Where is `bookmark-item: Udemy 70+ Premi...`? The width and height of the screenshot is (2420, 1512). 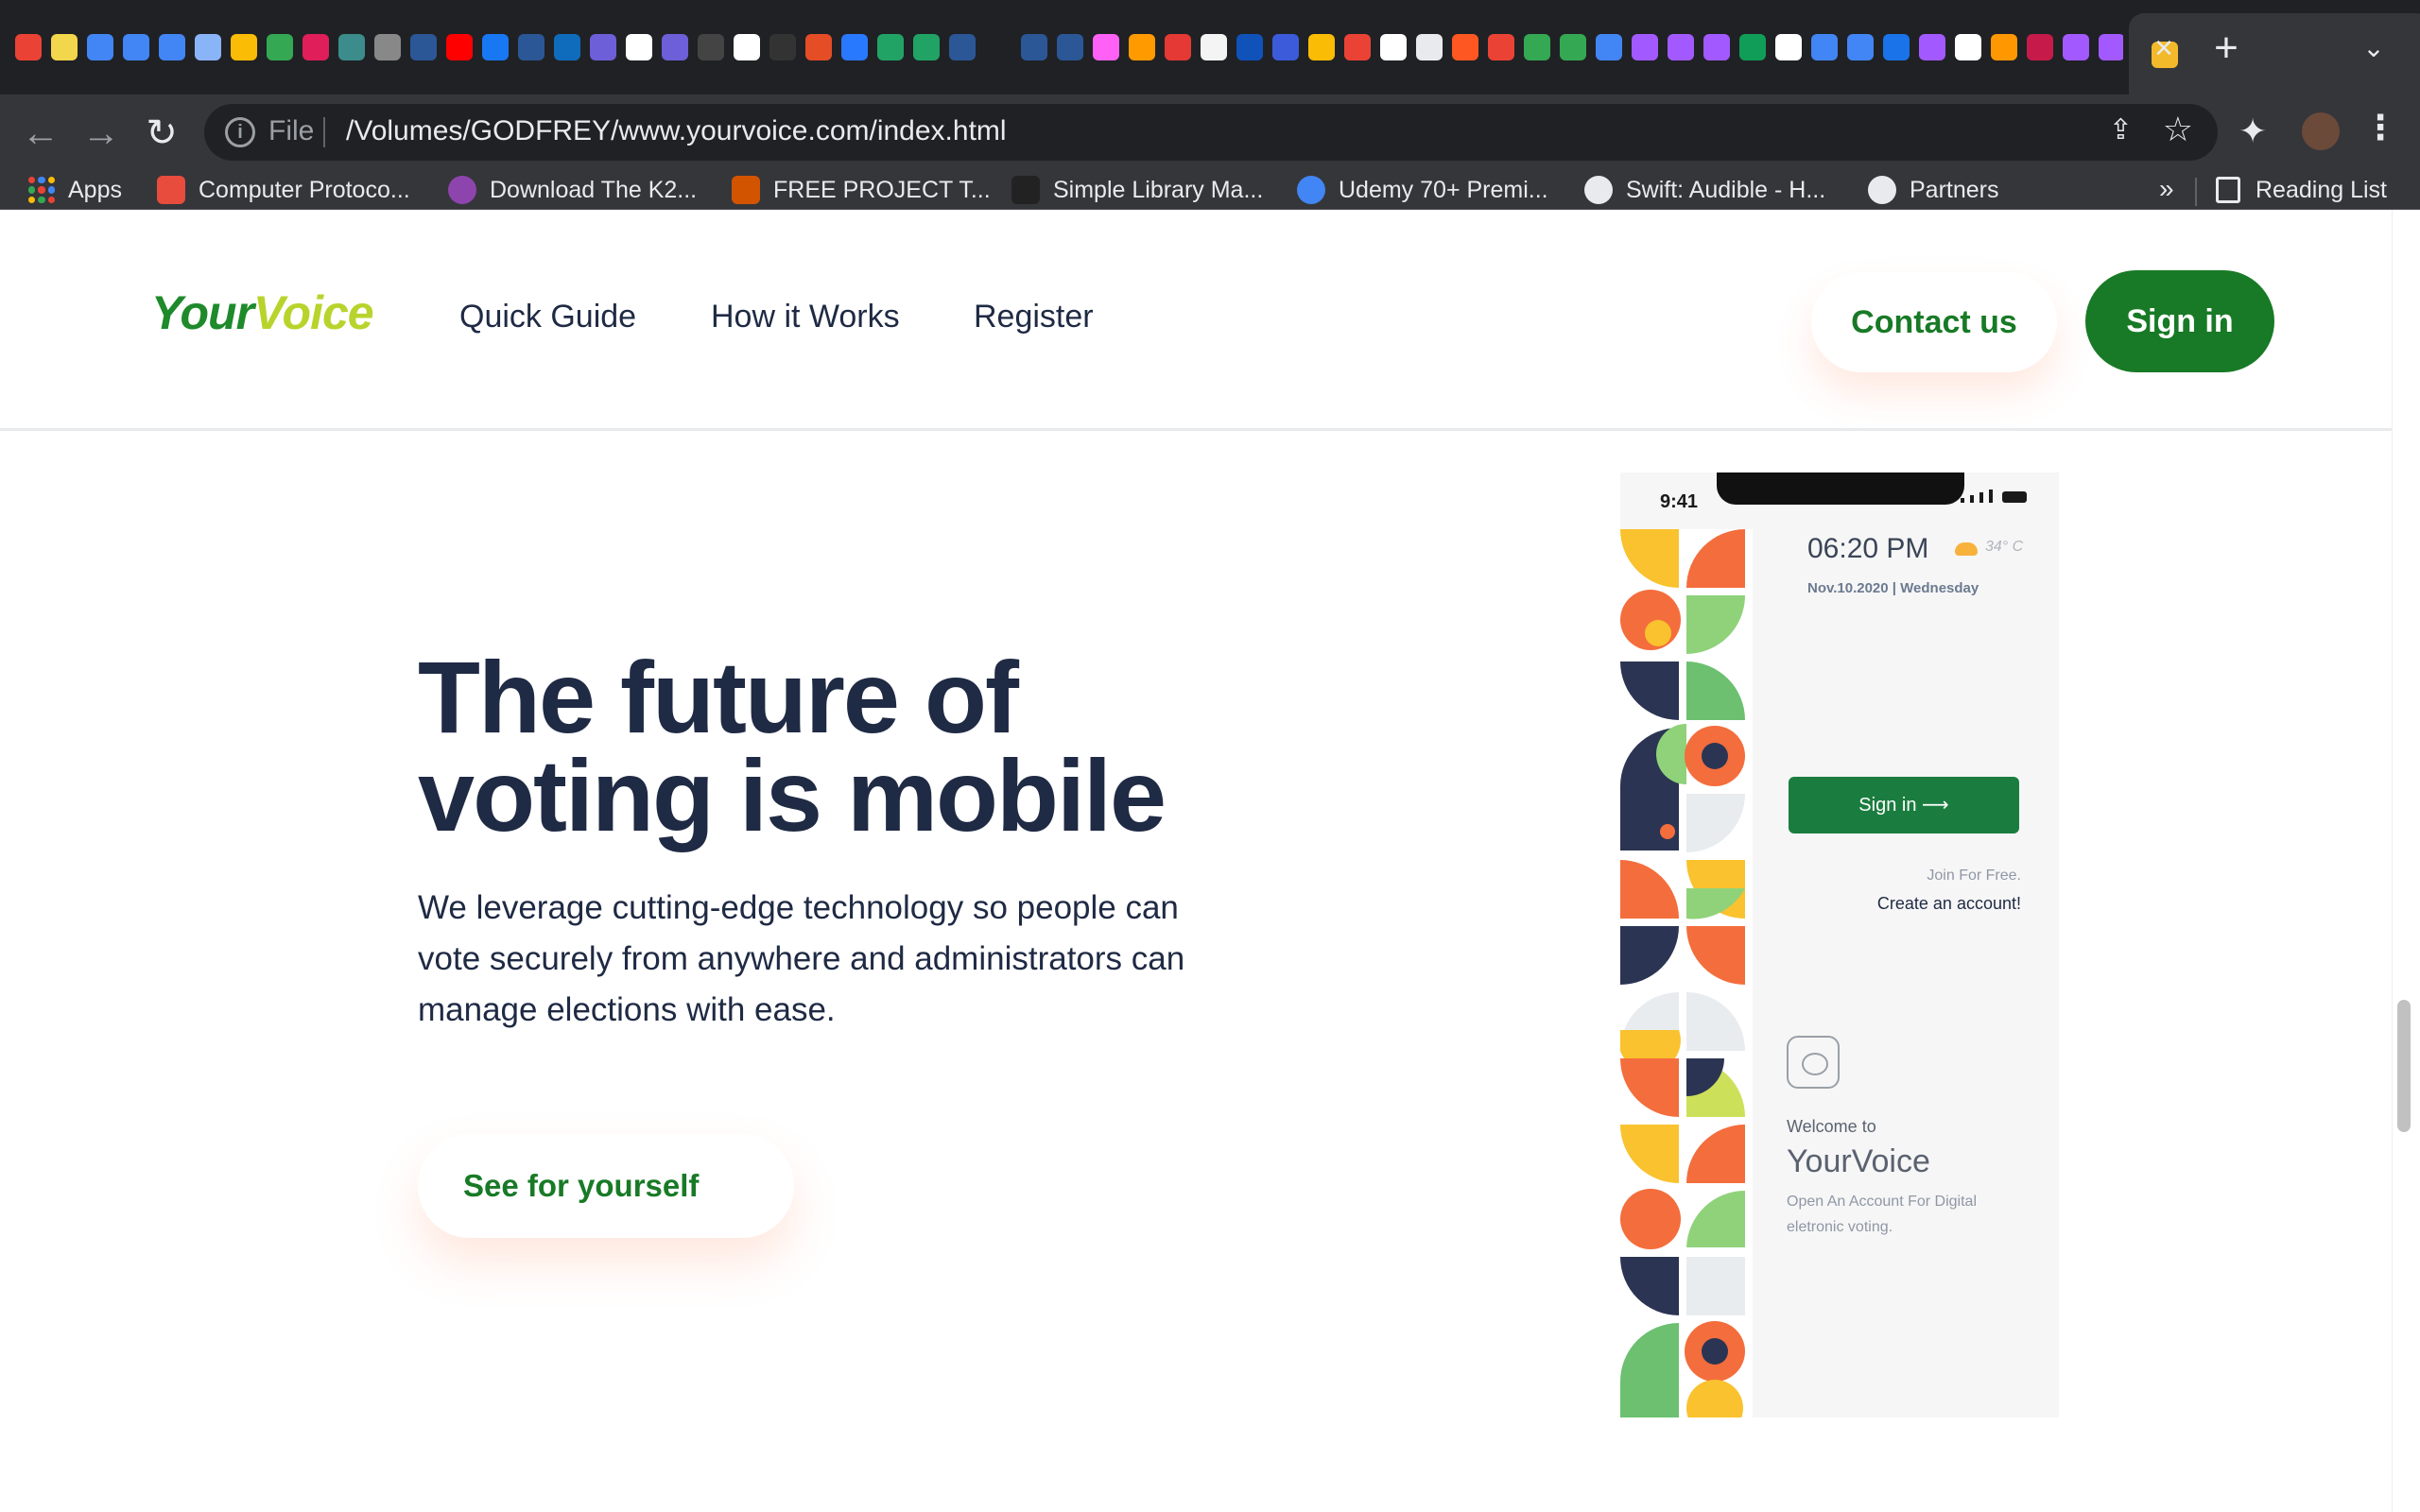 bookmark-item: Udemy 70+ Premi... is located at coordinates (1423, 190).